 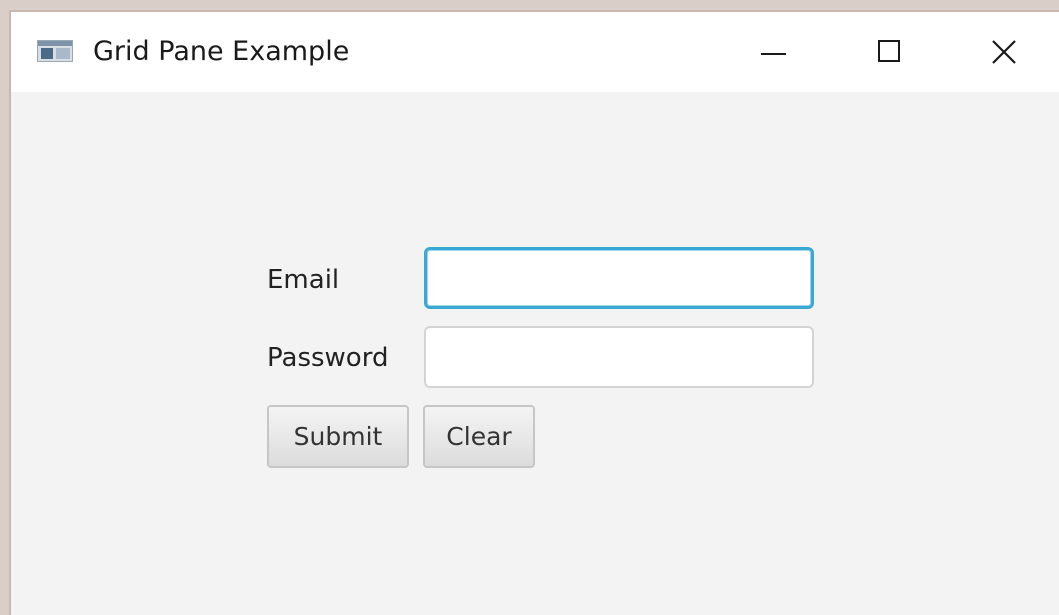 I want to click on minimize-icon, so click(x=773, y=54).